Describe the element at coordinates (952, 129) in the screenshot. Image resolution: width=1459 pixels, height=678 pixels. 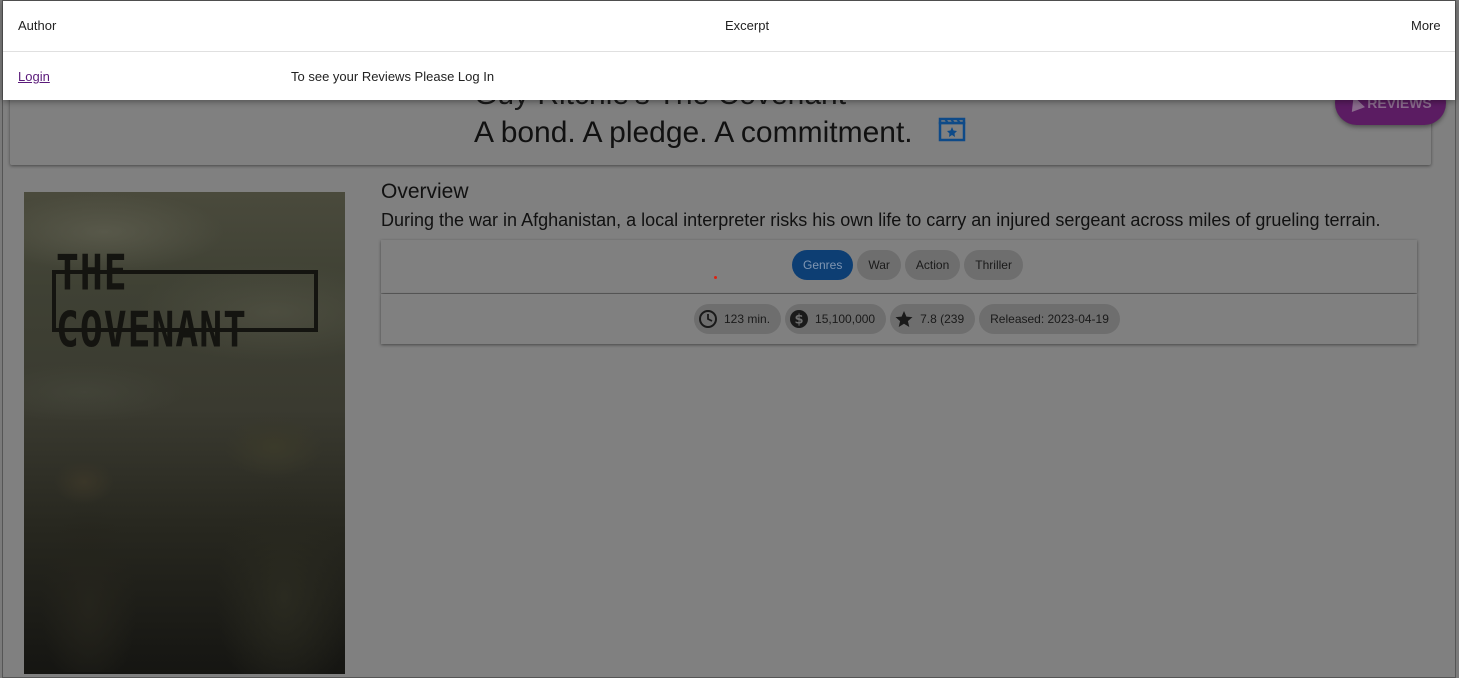
I see `movie-clapper-icon` at that location.